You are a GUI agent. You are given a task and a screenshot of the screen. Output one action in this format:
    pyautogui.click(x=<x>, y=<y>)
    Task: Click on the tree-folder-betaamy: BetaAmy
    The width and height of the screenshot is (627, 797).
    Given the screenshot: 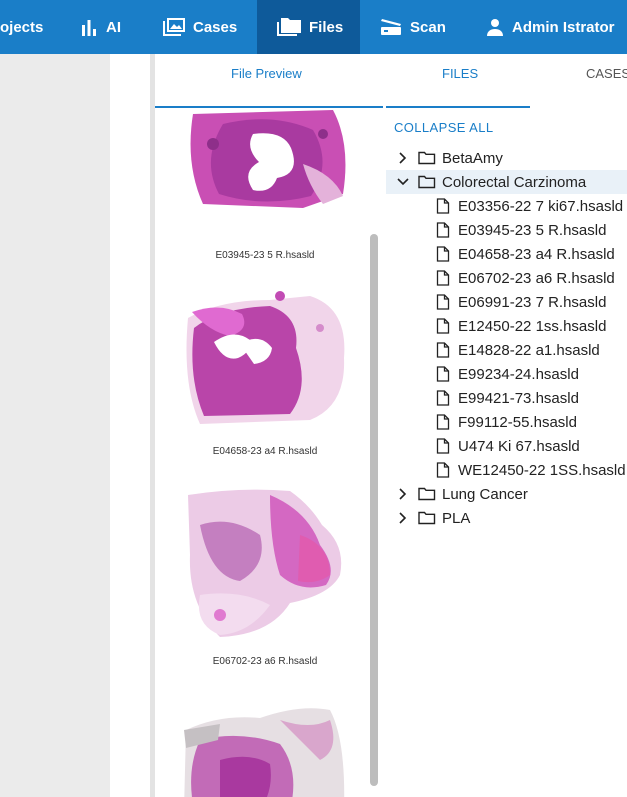 What is the action you would take?
    pyautogui.click(x=449, y=158)
    